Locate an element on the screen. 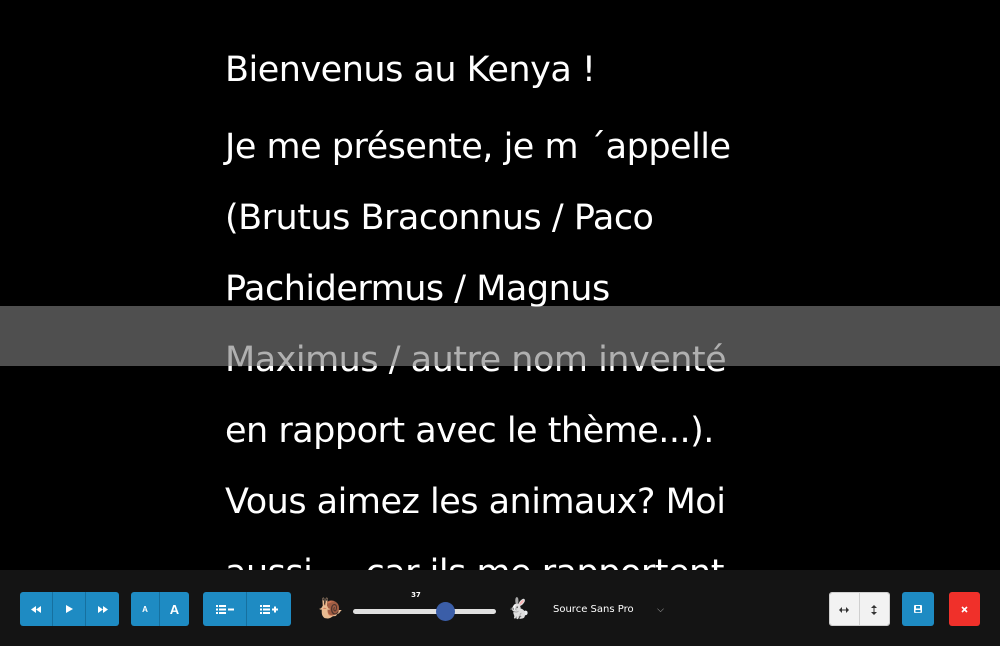 The height and width of the screenshot is (646, 1000). script-line: en rapport avec le thème...). is located at coordinates (469, 431).